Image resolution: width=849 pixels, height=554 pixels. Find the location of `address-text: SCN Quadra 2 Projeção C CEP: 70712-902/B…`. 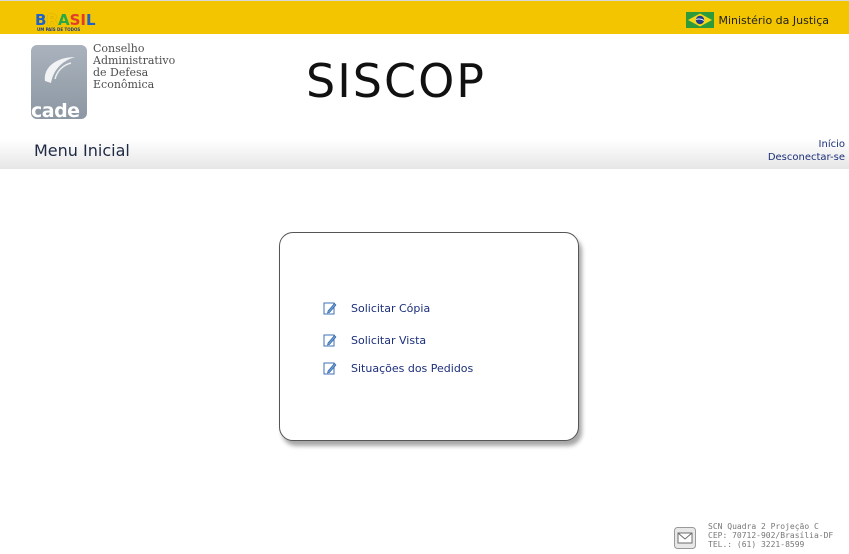

address-text: SCN Quadra 2 Projeção C CEP: 70712-902/B… is located at coordinates (770, 535).